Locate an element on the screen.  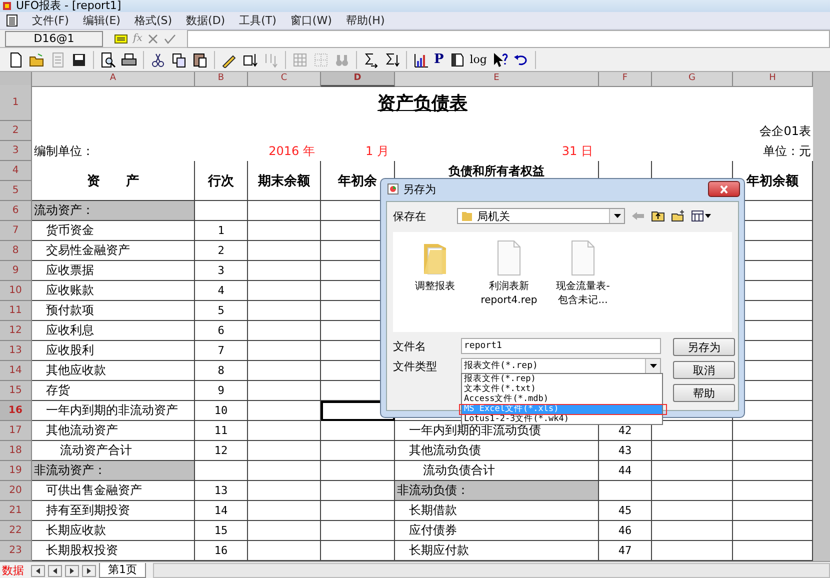
file-name: 利润表新 report4.rep is located at coordinates (509, 294).